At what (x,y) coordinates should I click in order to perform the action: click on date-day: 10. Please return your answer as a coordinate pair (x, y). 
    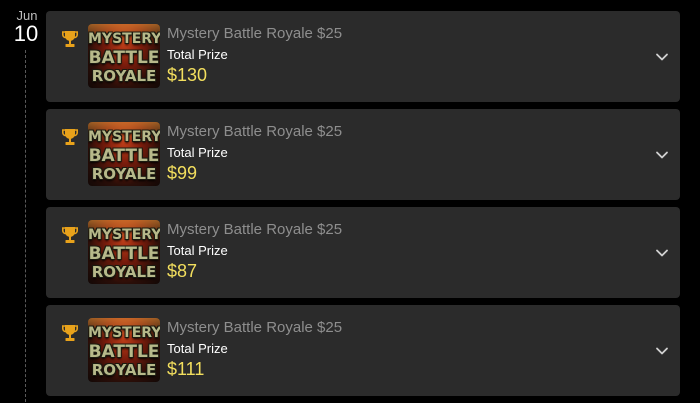
    Looking at the image, I should click on (26, 33).